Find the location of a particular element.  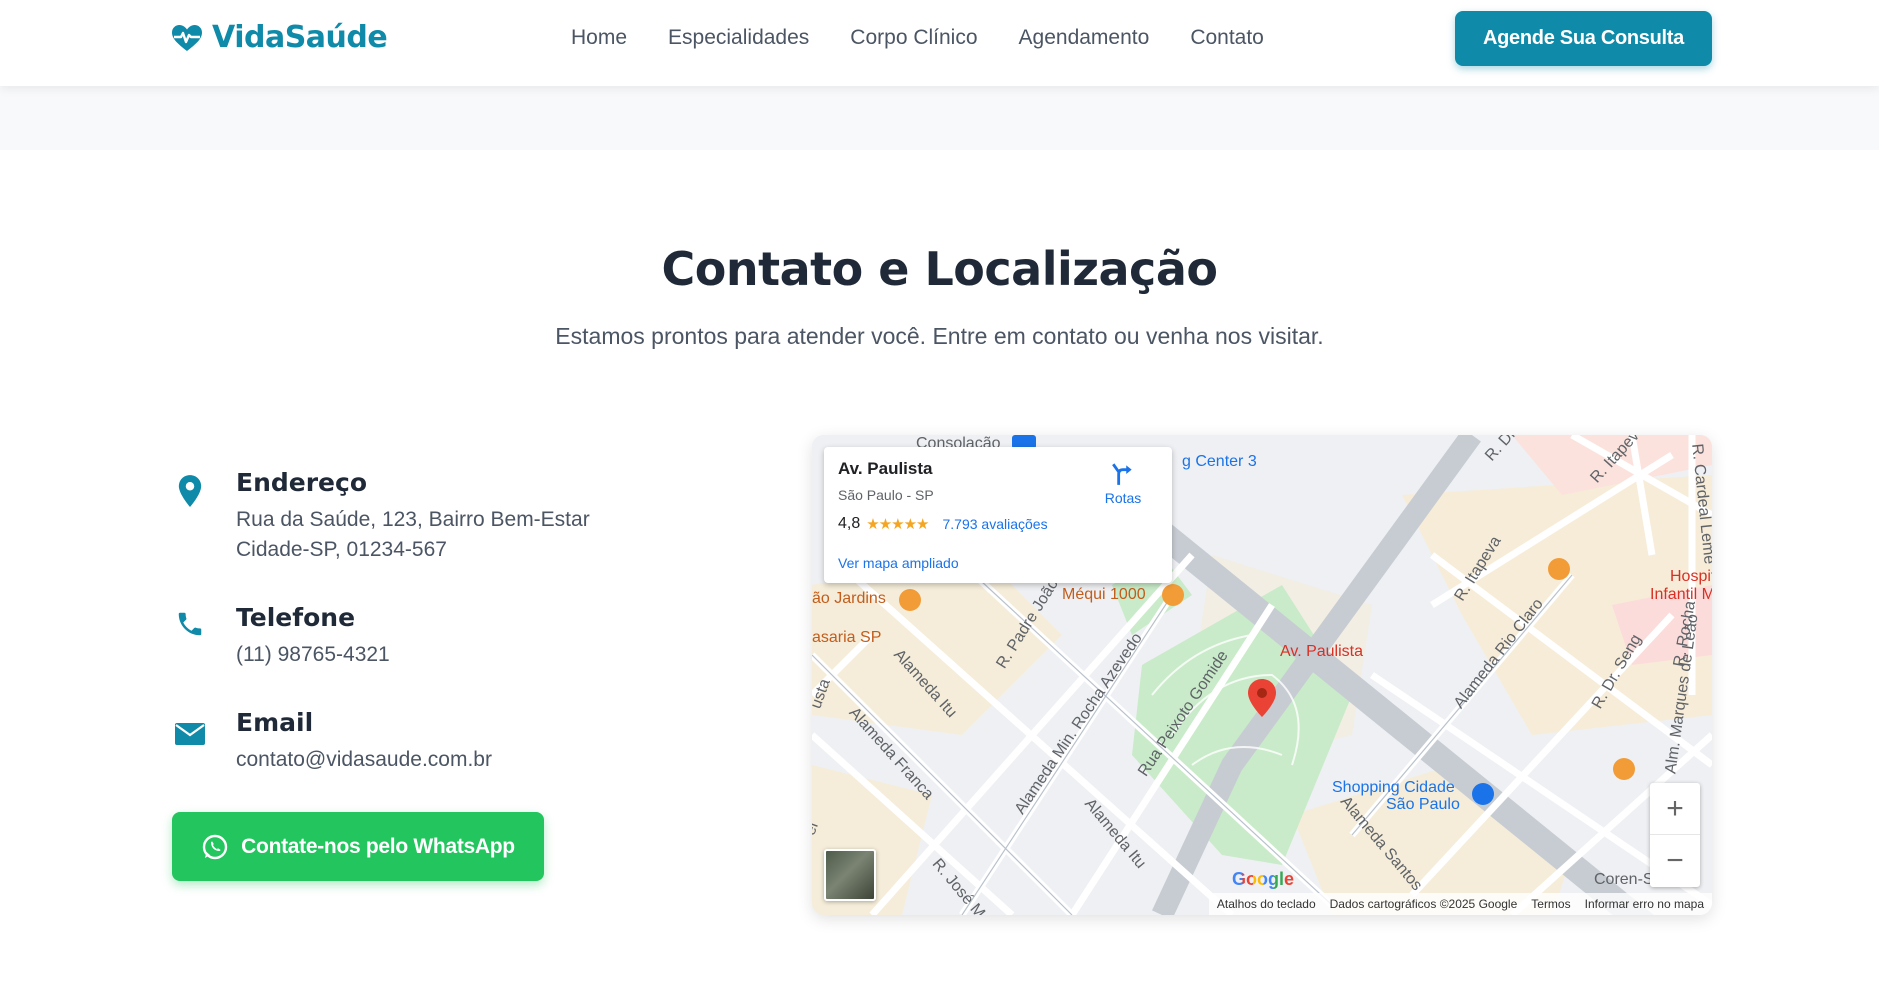

nav-home: Home is located at coordinates (599, 38).